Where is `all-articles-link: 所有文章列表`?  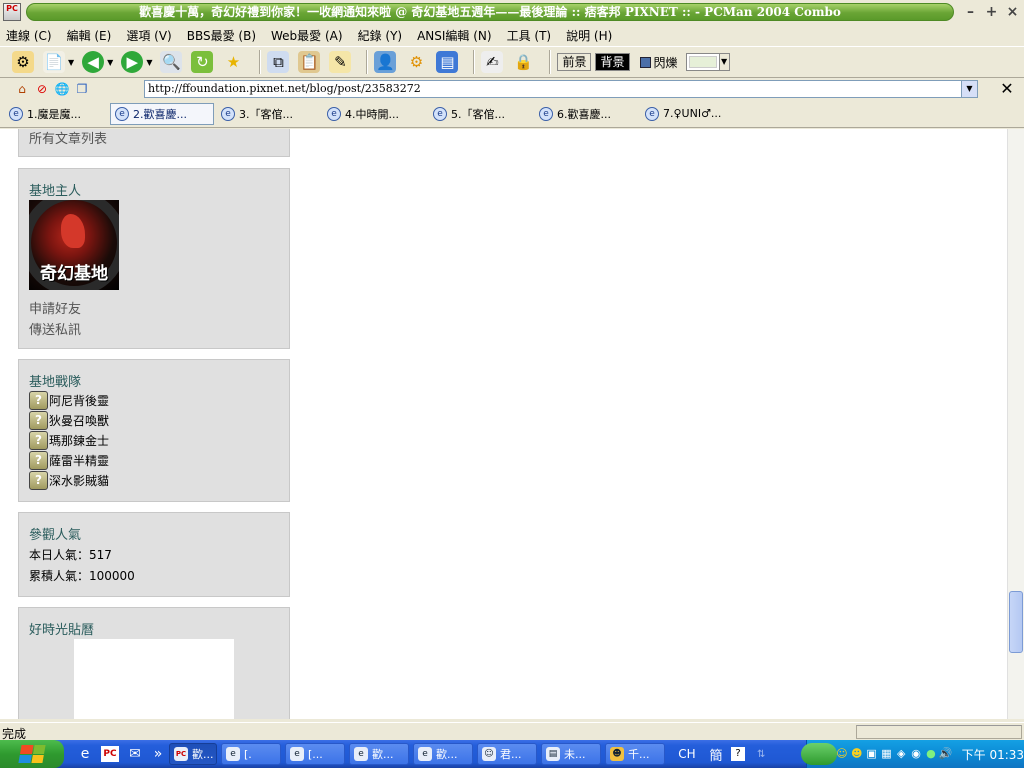 all-articles-link: 所有文章列表 is located at coordinates (68, 138).